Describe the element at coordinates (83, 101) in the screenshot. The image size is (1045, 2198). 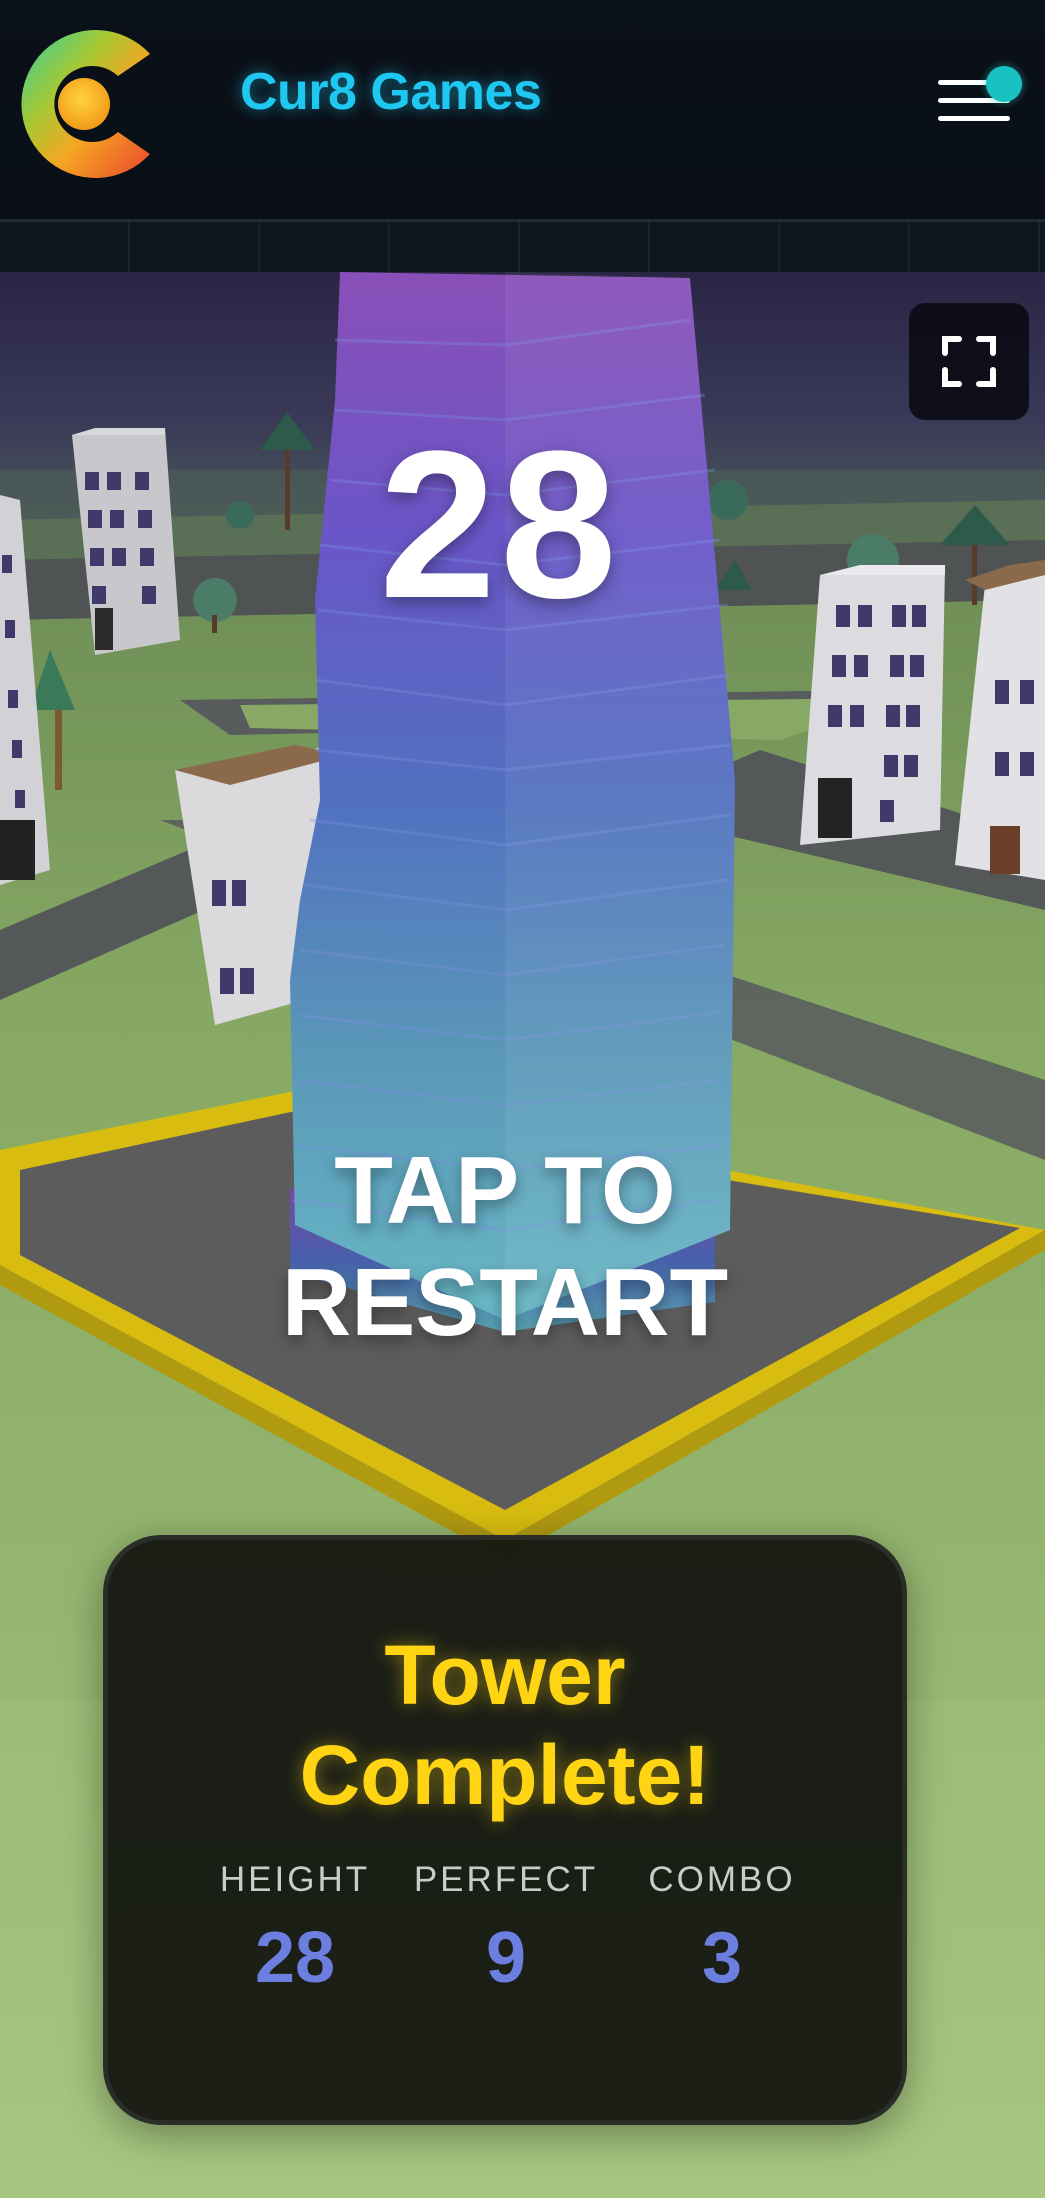
I see `cur8-logo-icon` at that location.